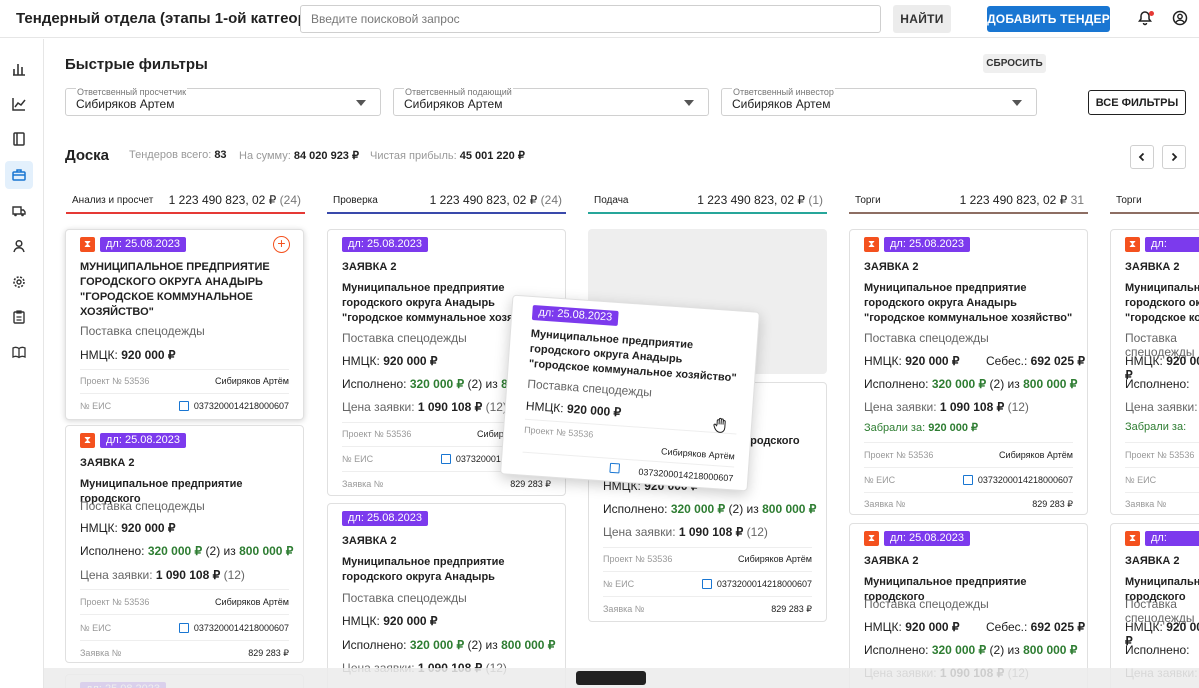 This screenshot has width=1199, height=688. I want to click on account-icon, so click(1180, 18).